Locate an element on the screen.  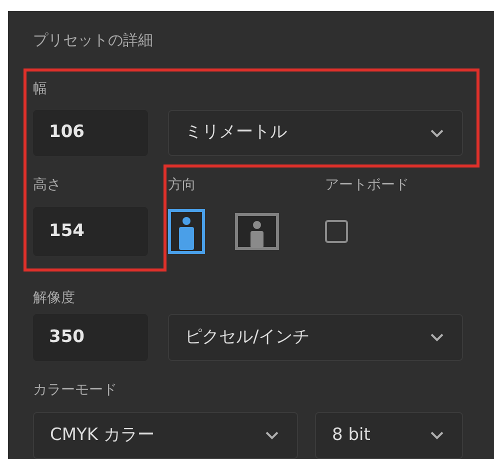
dropdown-value: CMYK カラー is located at coordinates (102, 435).